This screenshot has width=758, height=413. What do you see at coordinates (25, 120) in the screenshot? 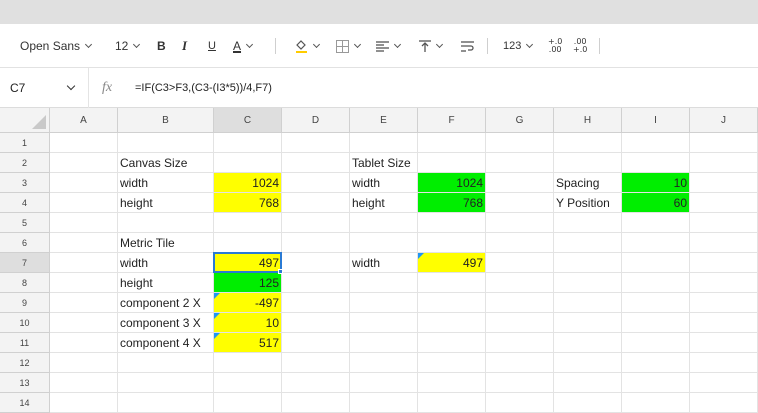
I see `select-all-corner` at bounding box center [25, 120].